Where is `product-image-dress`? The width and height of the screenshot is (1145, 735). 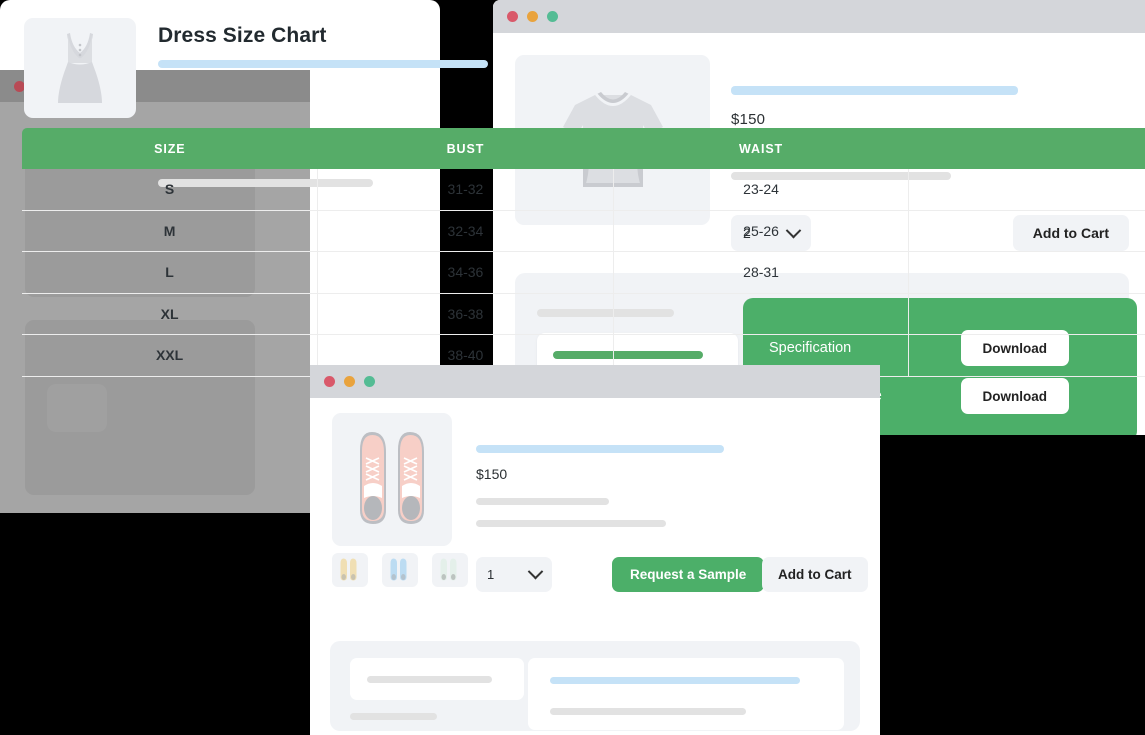 product-image-dress is located at coordinates (80, 68).